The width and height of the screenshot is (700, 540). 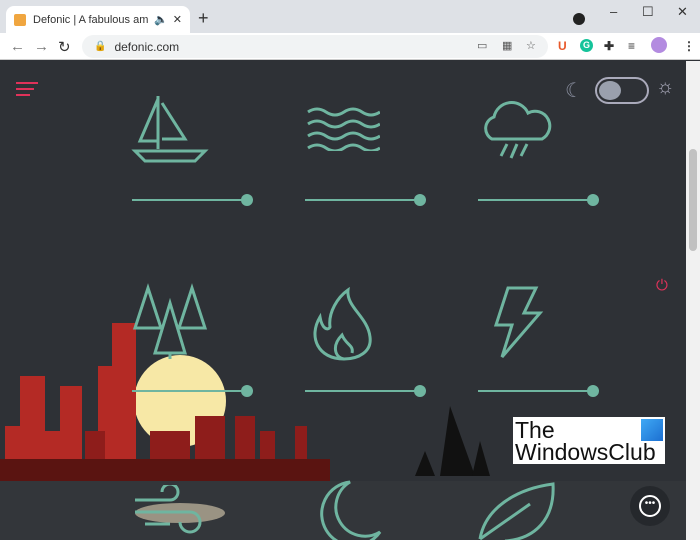 I want to click on url-text: defonic.com, so click(x=147, y=46).